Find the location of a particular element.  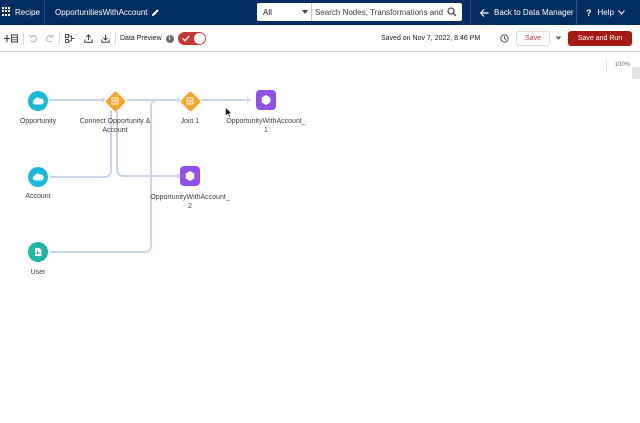

redo-button is located at coordinates (49, 38).